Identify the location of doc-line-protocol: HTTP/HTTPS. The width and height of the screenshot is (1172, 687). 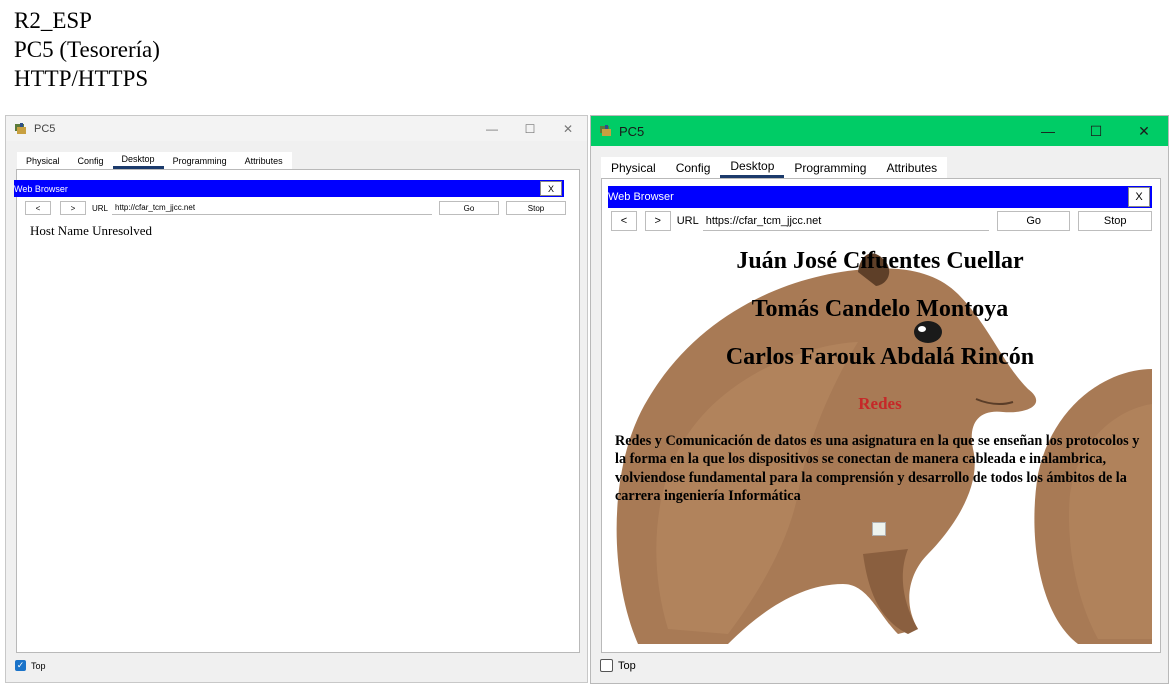
(81, 78).